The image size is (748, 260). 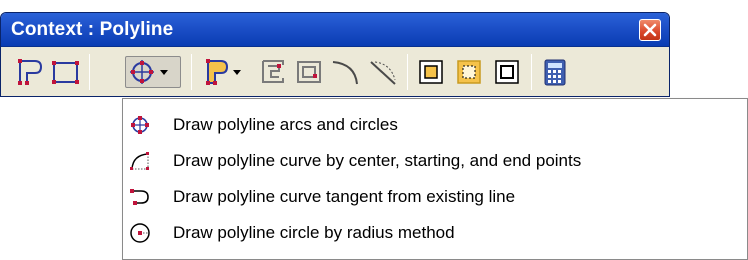 I want to click on menu-item-circle-radius: Draw polyline circle by radius method, so click(x=435, y=234).